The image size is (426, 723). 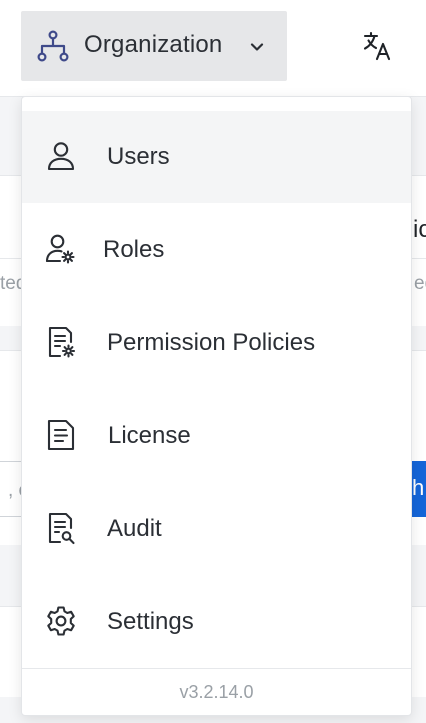 I want to click on user-settings-icon, so click(x=60, y=249).